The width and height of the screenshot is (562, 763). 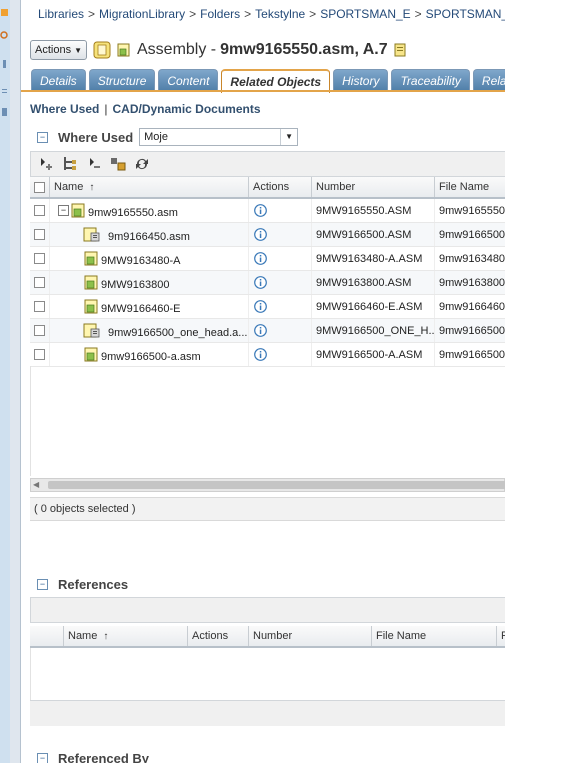 What do you see at coordinates (488, 80) in the screenshot?
I see `tab-related: Relat` at bounding box center [488, 80].